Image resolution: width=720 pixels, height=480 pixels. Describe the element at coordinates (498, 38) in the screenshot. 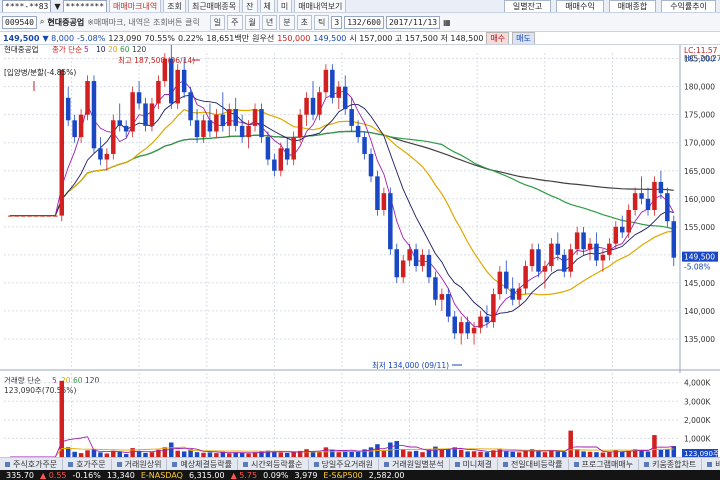

I see `buy-button: 매수` at that location.